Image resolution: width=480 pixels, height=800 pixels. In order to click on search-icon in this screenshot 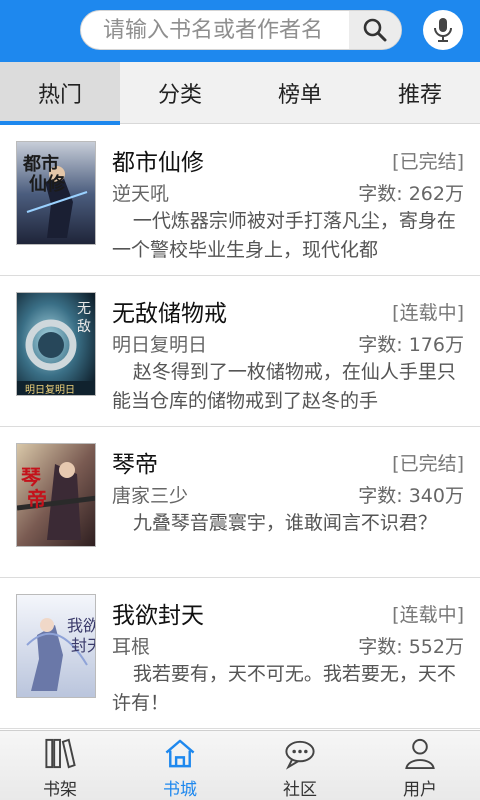, I will do `click(375, 30)`.